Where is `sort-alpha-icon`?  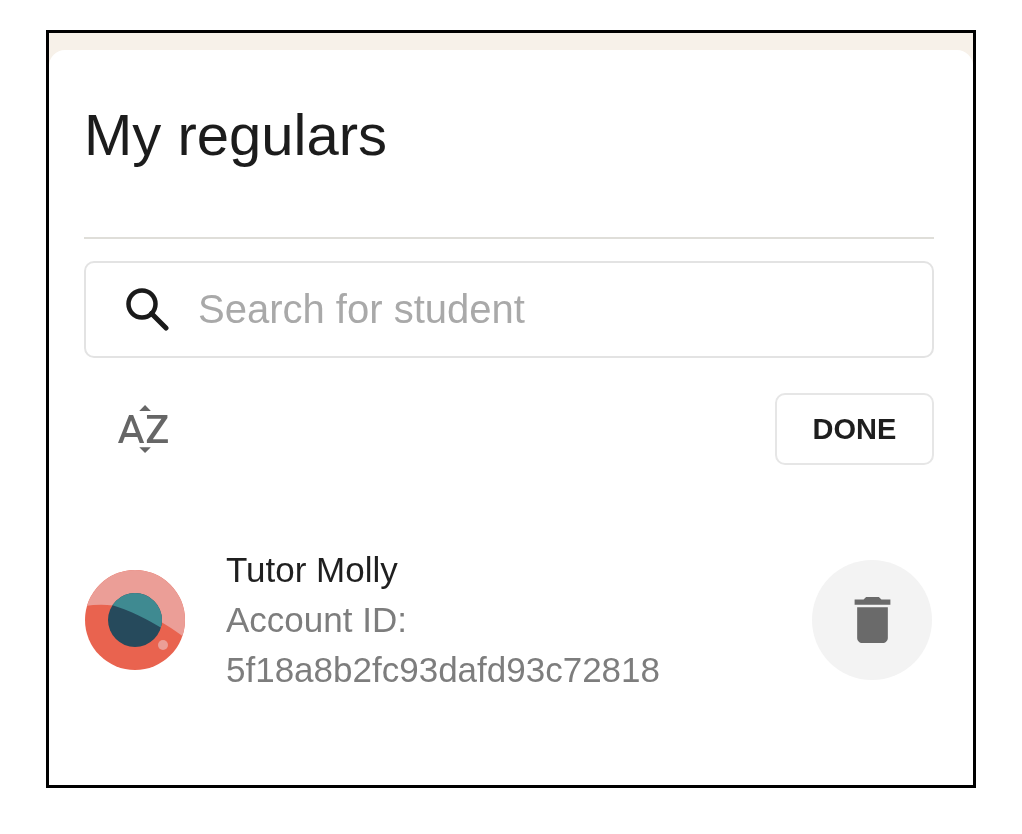
sort-alpha-icon is located at coordinates (143, 429).